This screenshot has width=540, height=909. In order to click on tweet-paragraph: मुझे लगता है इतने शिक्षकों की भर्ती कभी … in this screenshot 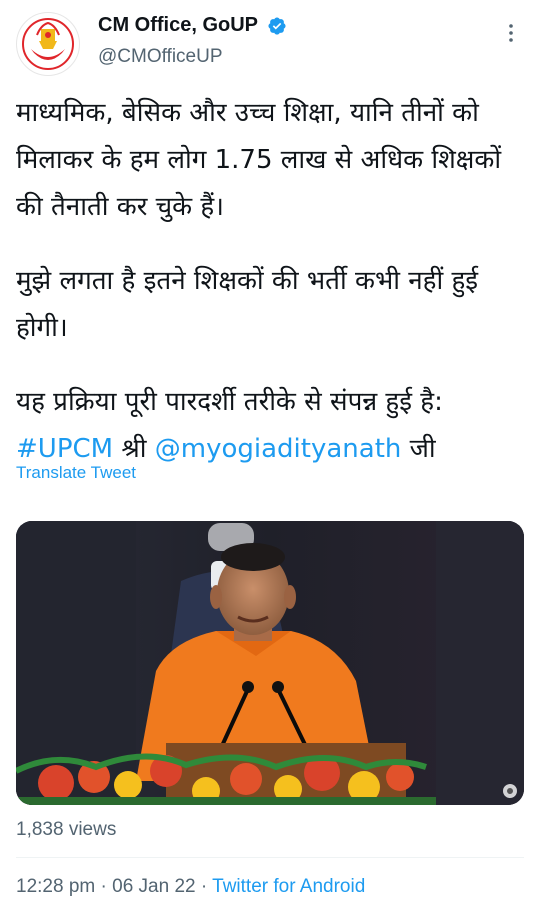, I will do `click(247, 304)`.